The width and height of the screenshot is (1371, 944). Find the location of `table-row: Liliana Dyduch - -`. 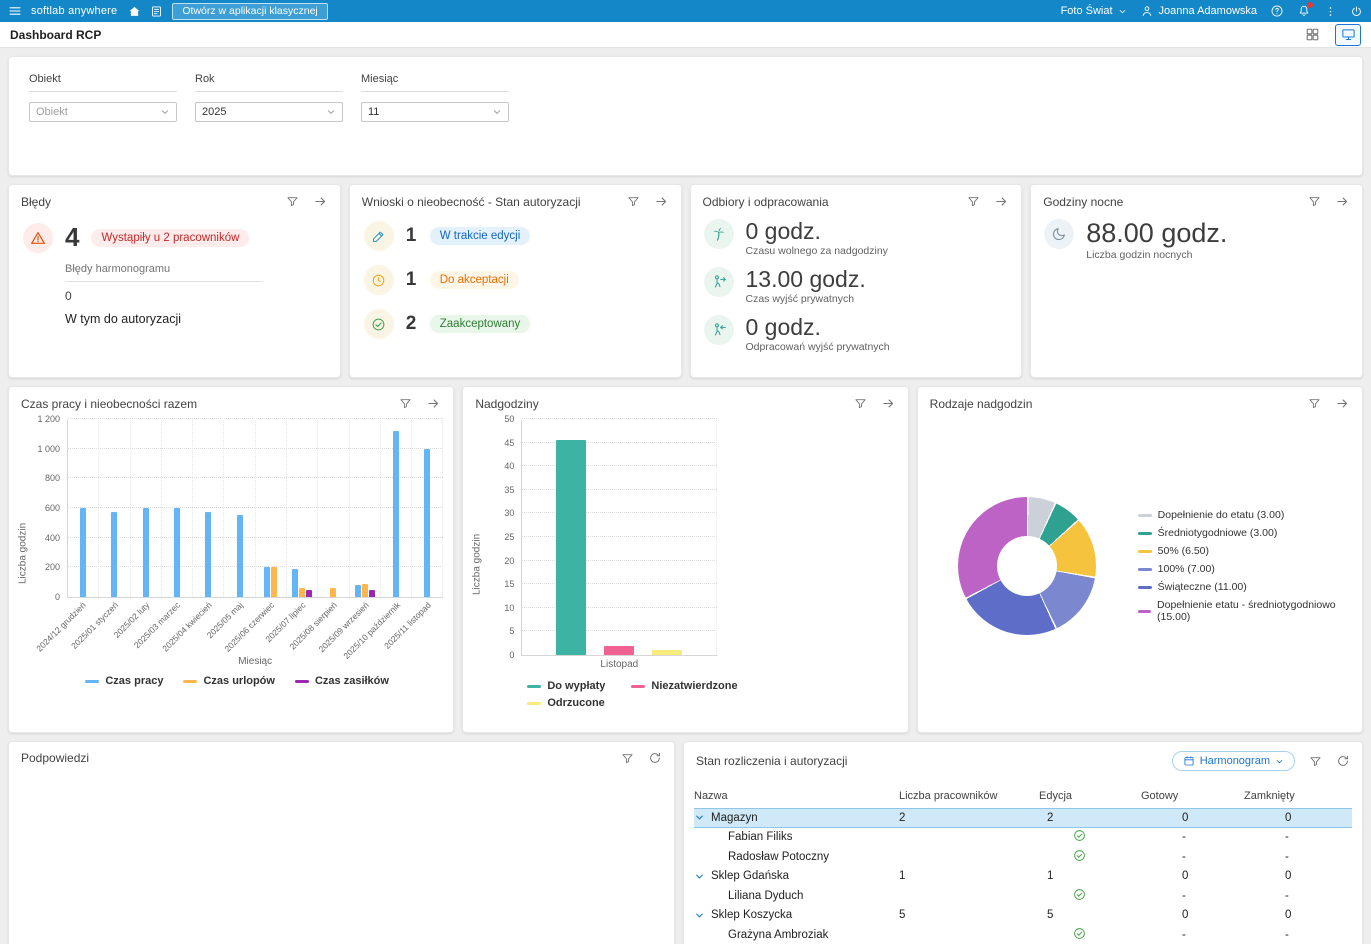

table-row: Liliana Dyduch - - is located at coordinates (1023, 896).